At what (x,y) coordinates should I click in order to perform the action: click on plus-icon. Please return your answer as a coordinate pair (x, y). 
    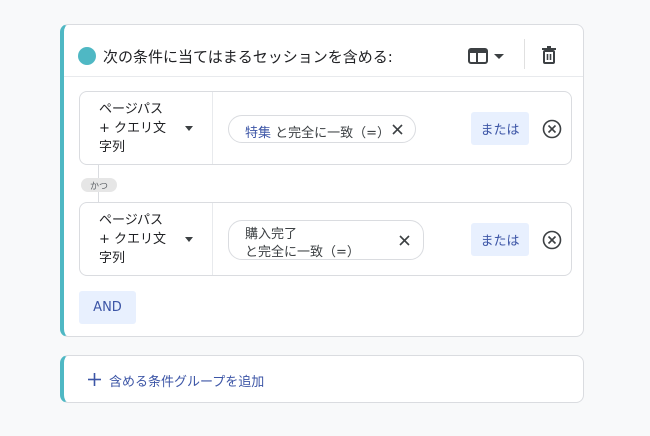
    Looking at the image, I should click on (94, 379).